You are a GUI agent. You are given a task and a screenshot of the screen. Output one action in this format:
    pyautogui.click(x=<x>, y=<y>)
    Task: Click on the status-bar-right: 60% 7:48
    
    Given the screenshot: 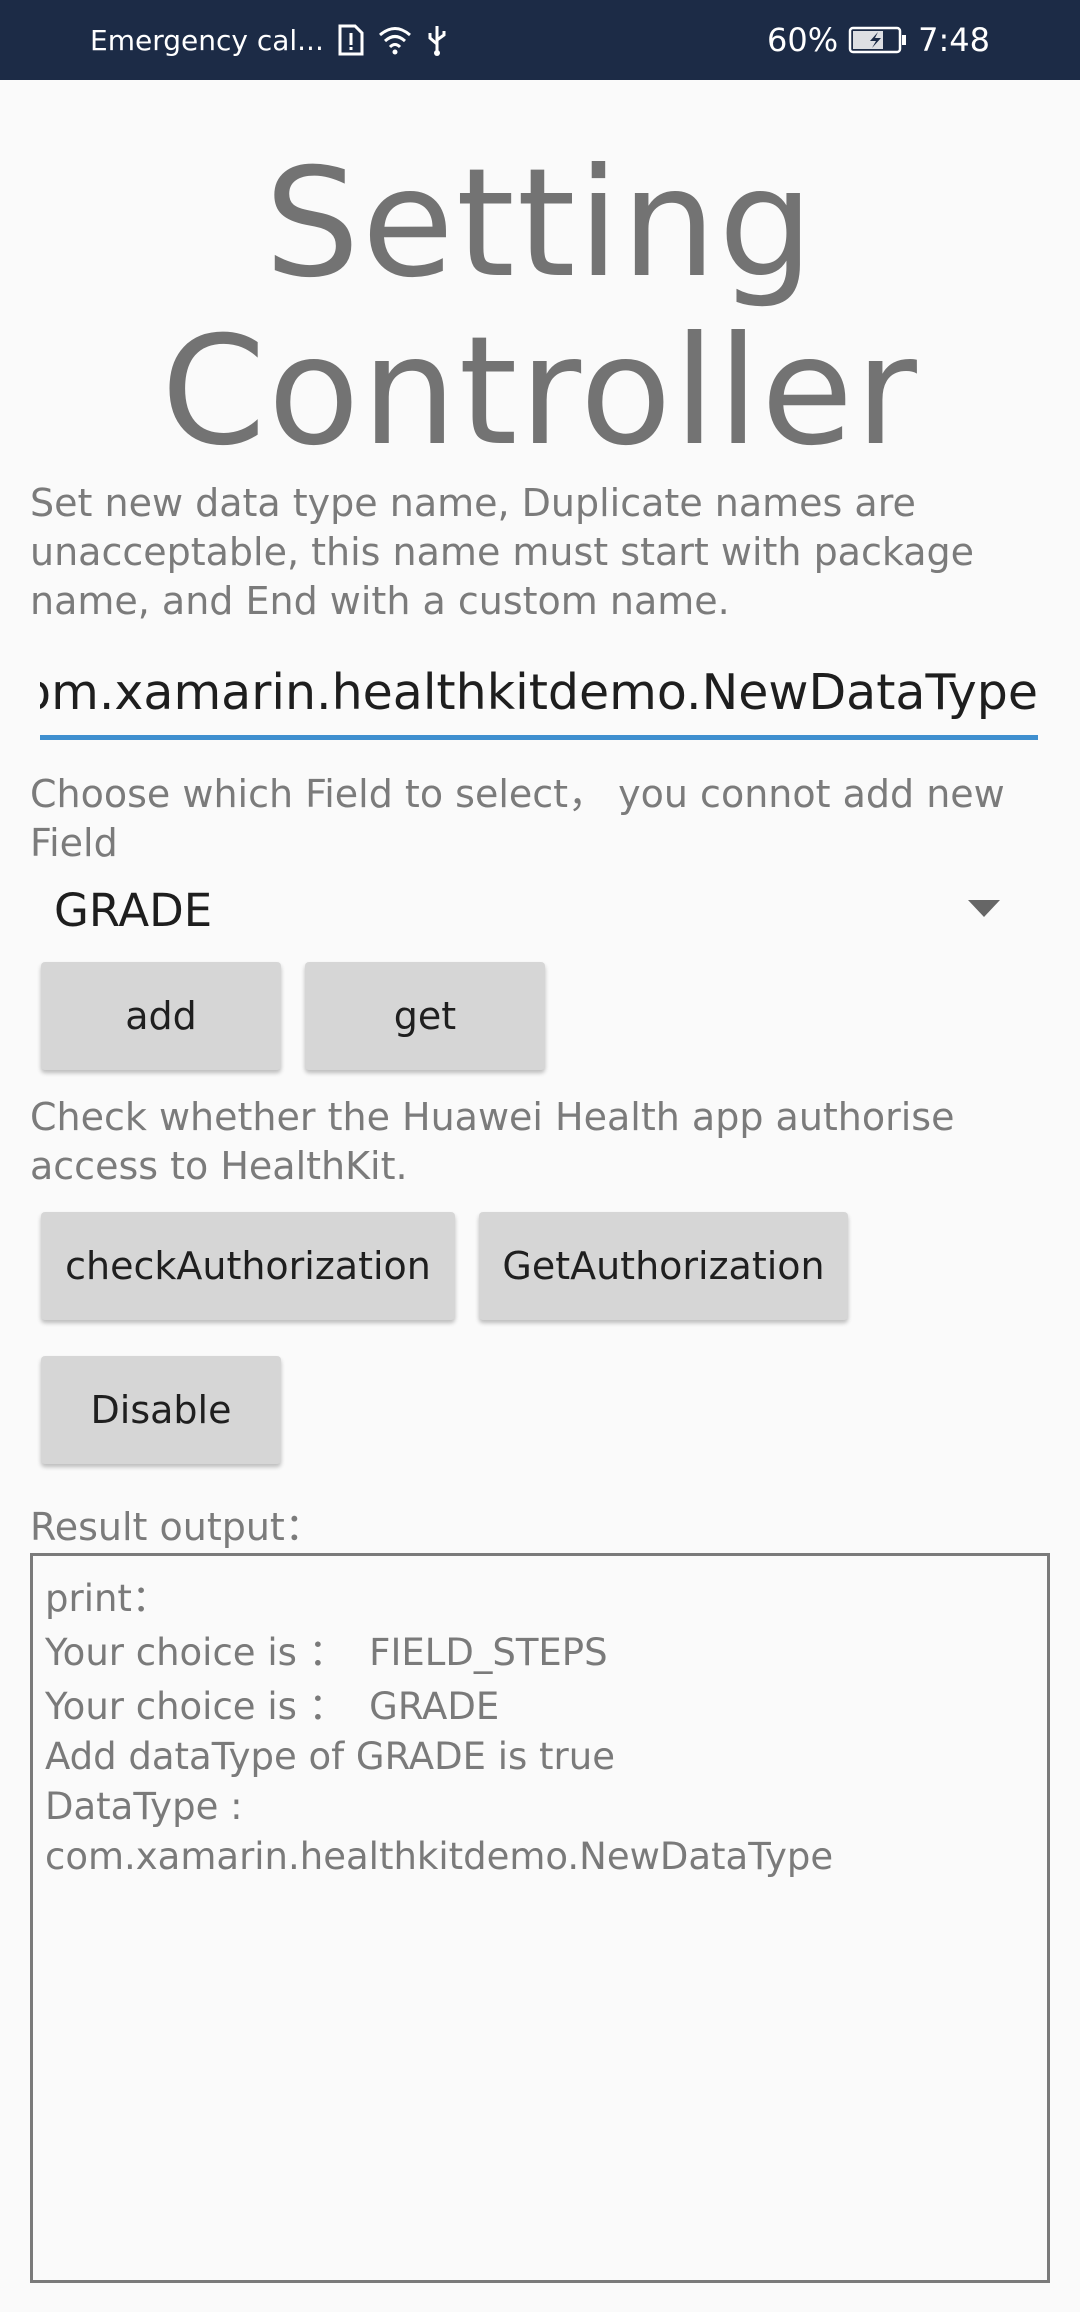 What is the action you would take?
    pyautogui.click(x=878, y=40)
    